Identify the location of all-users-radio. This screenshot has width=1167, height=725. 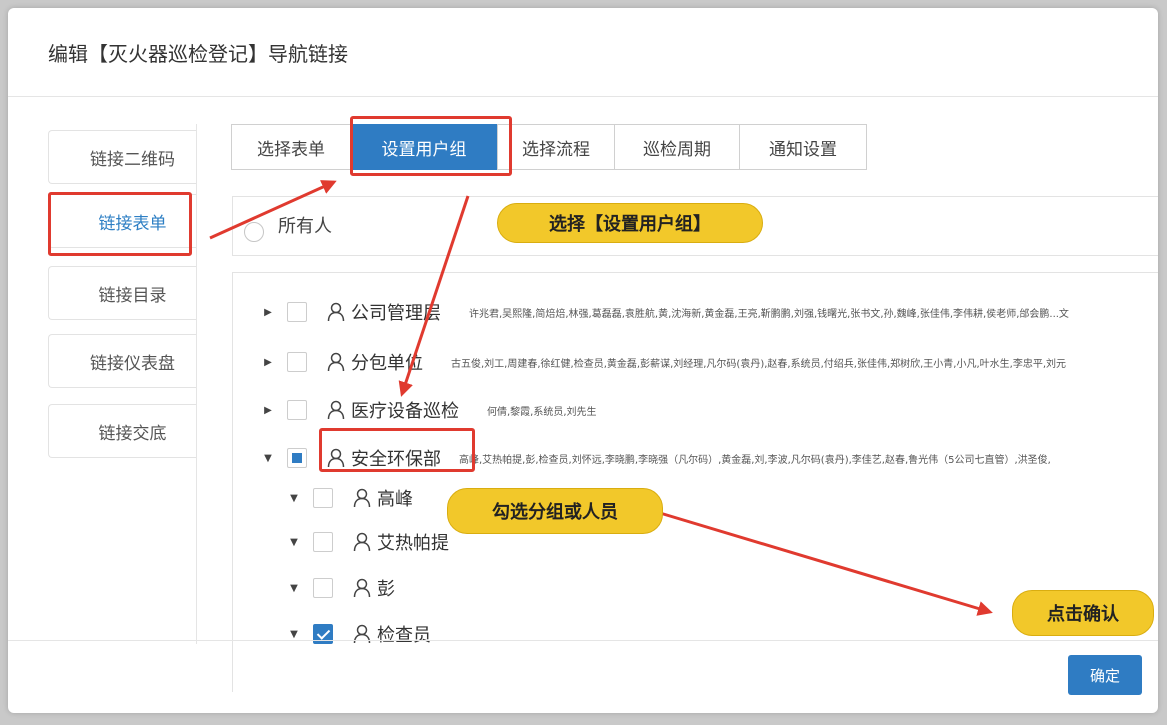
(254, 232).